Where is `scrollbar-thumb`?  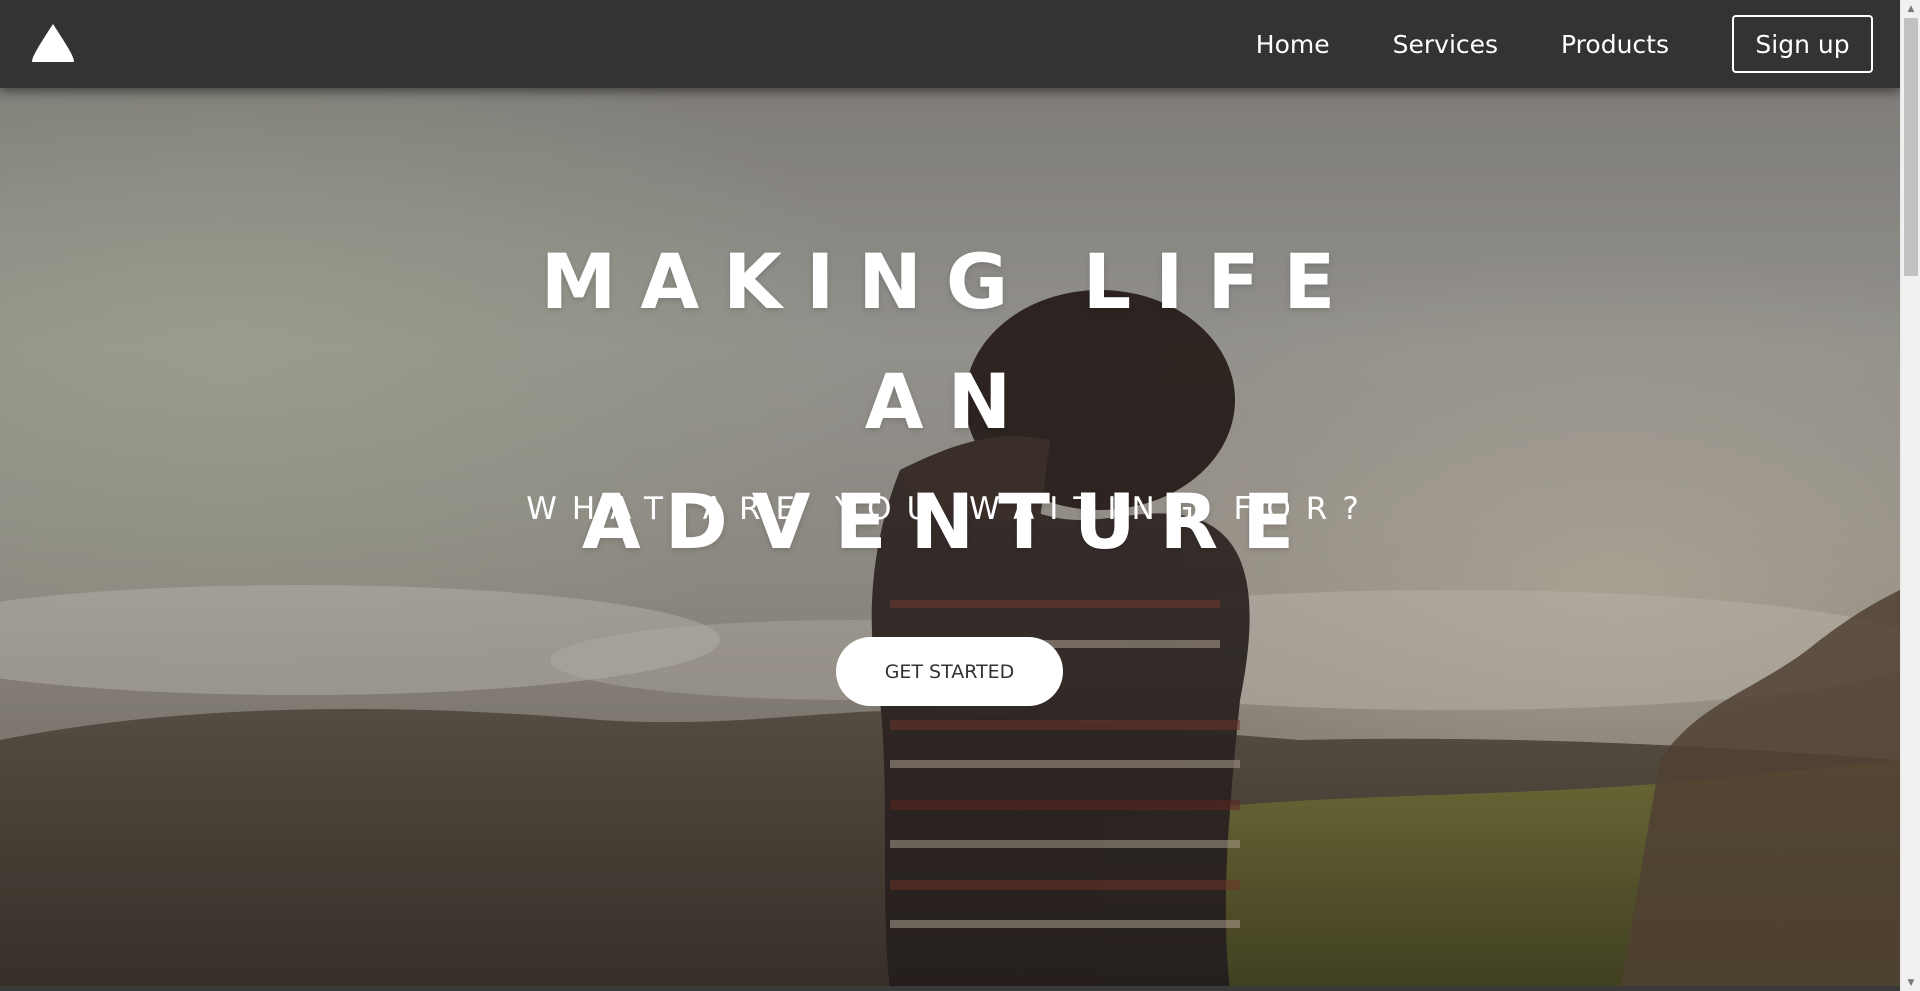 scrollbar-thumb is located at coordinates (1911, 147).